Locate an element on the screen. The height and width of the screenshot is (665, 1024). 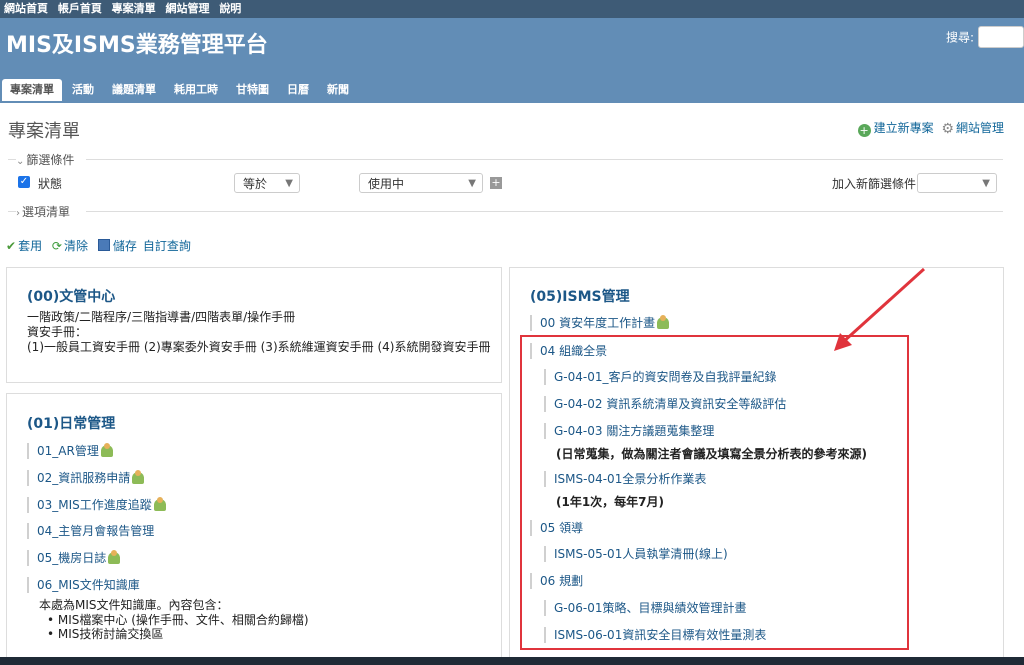
subproject-item: 01_AR管理 is located at coordinates (70, 451).